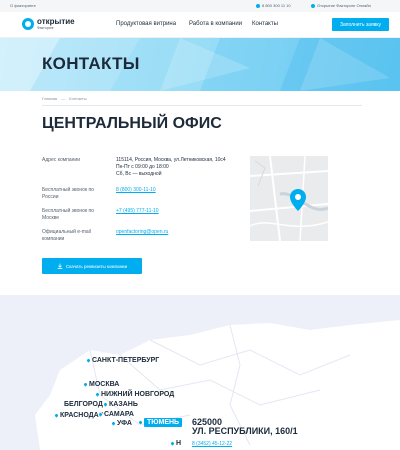 The width and height of the screenshot is (400, 450). I want to click on city-ufa: УФА, so click(120, 423).